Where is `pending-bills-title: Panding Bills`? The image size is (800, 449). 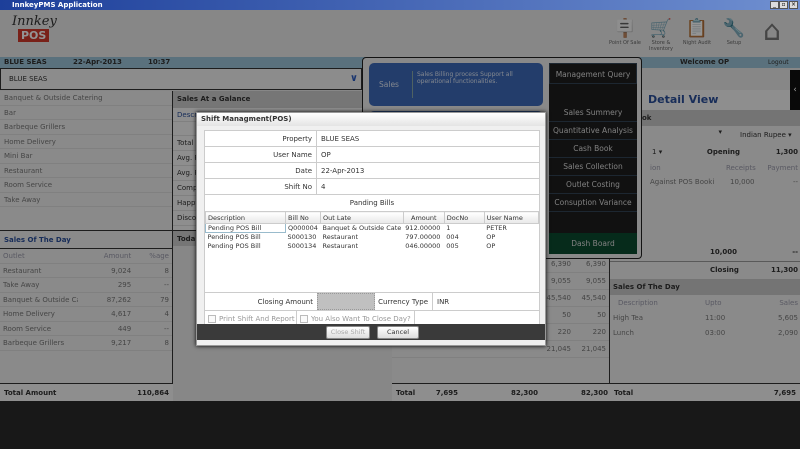 pending-bills-title: Panding Bills is located at coordinates (372, 203).